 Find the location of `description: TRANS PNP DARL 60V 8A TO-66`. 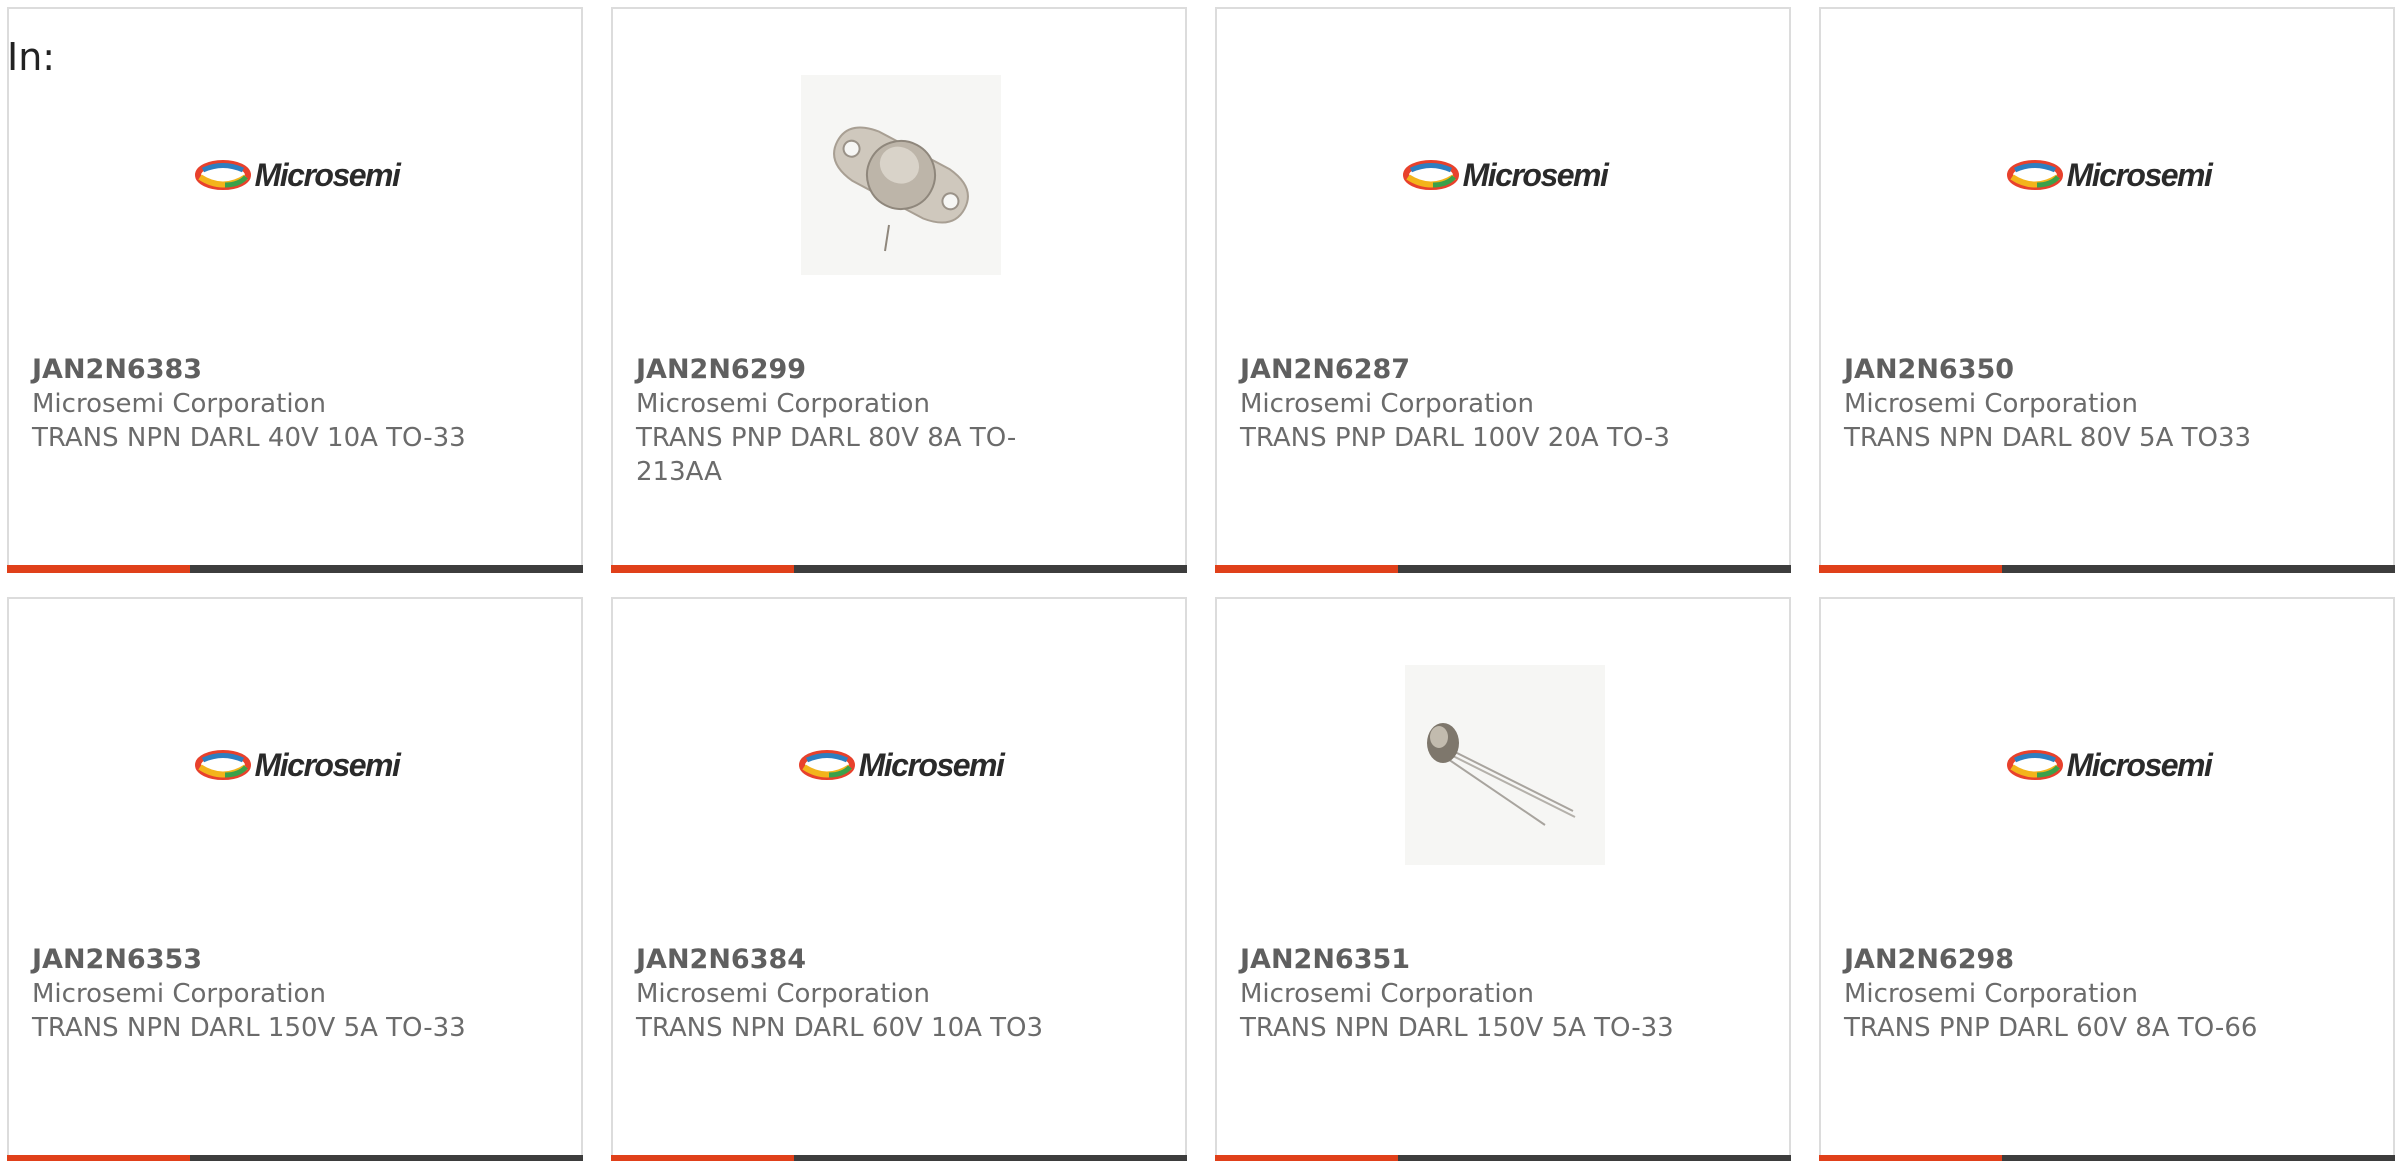

description: TRANS PNP DARL 60V 8A TO-66 is located at coordinates (2051, 1028).